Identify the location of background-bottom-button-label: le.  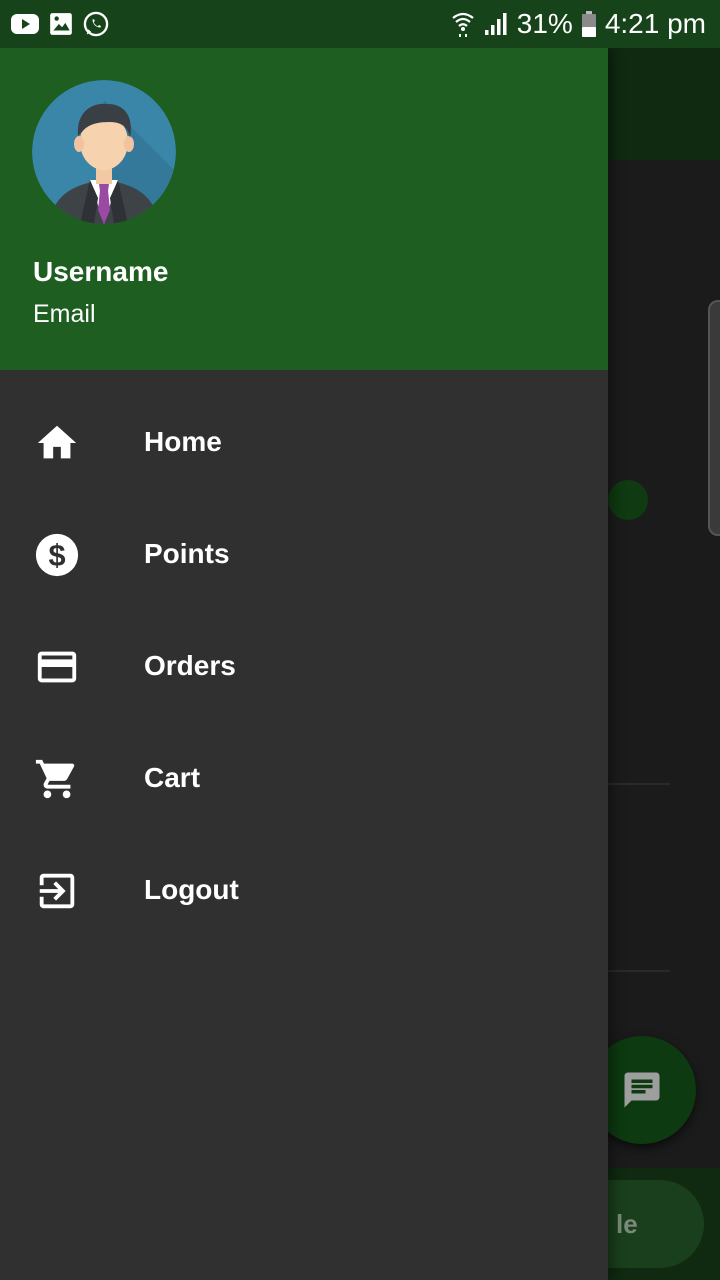
(627, 1224).